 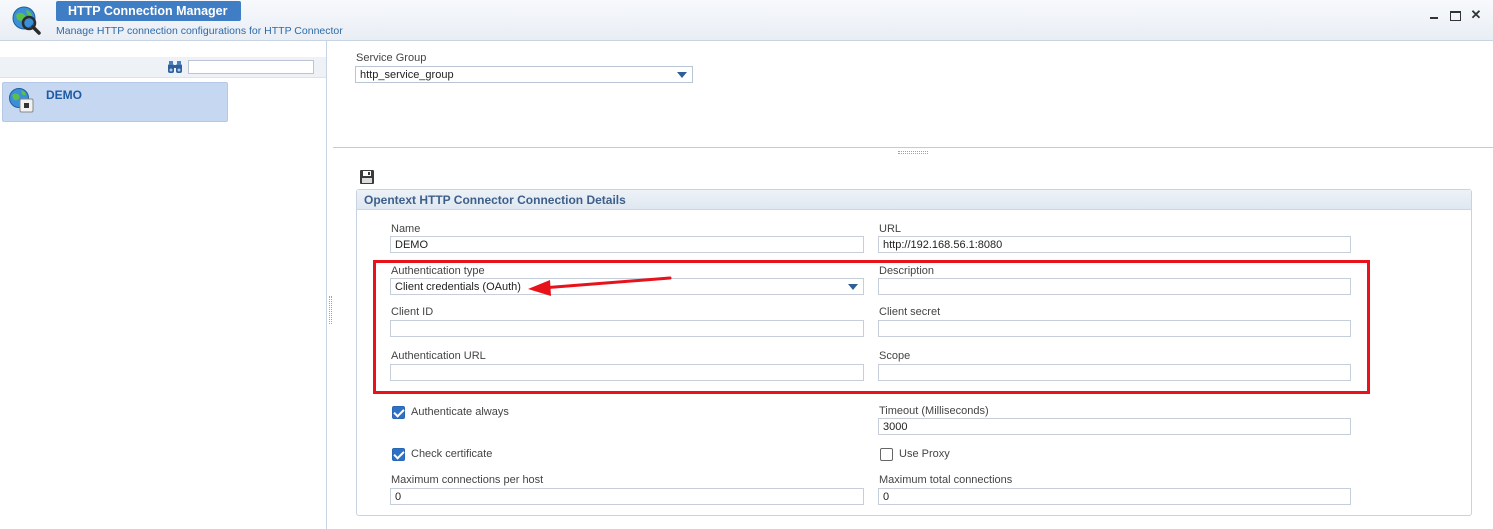 What do you see at coordinates (406, 229) in the screenshot?
I see `name-label: Name` at bounding box center [406, 229].